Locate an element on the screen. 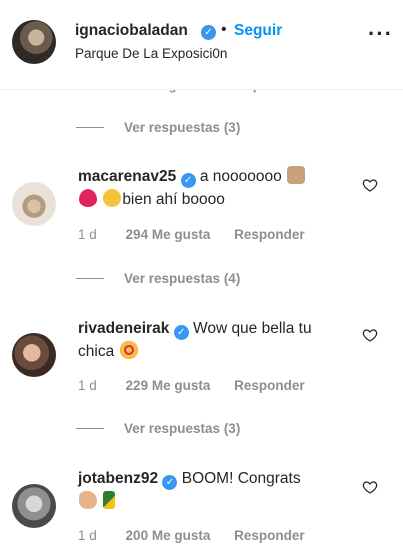  hands-emoji-icon is located at coordinates (296, 175).